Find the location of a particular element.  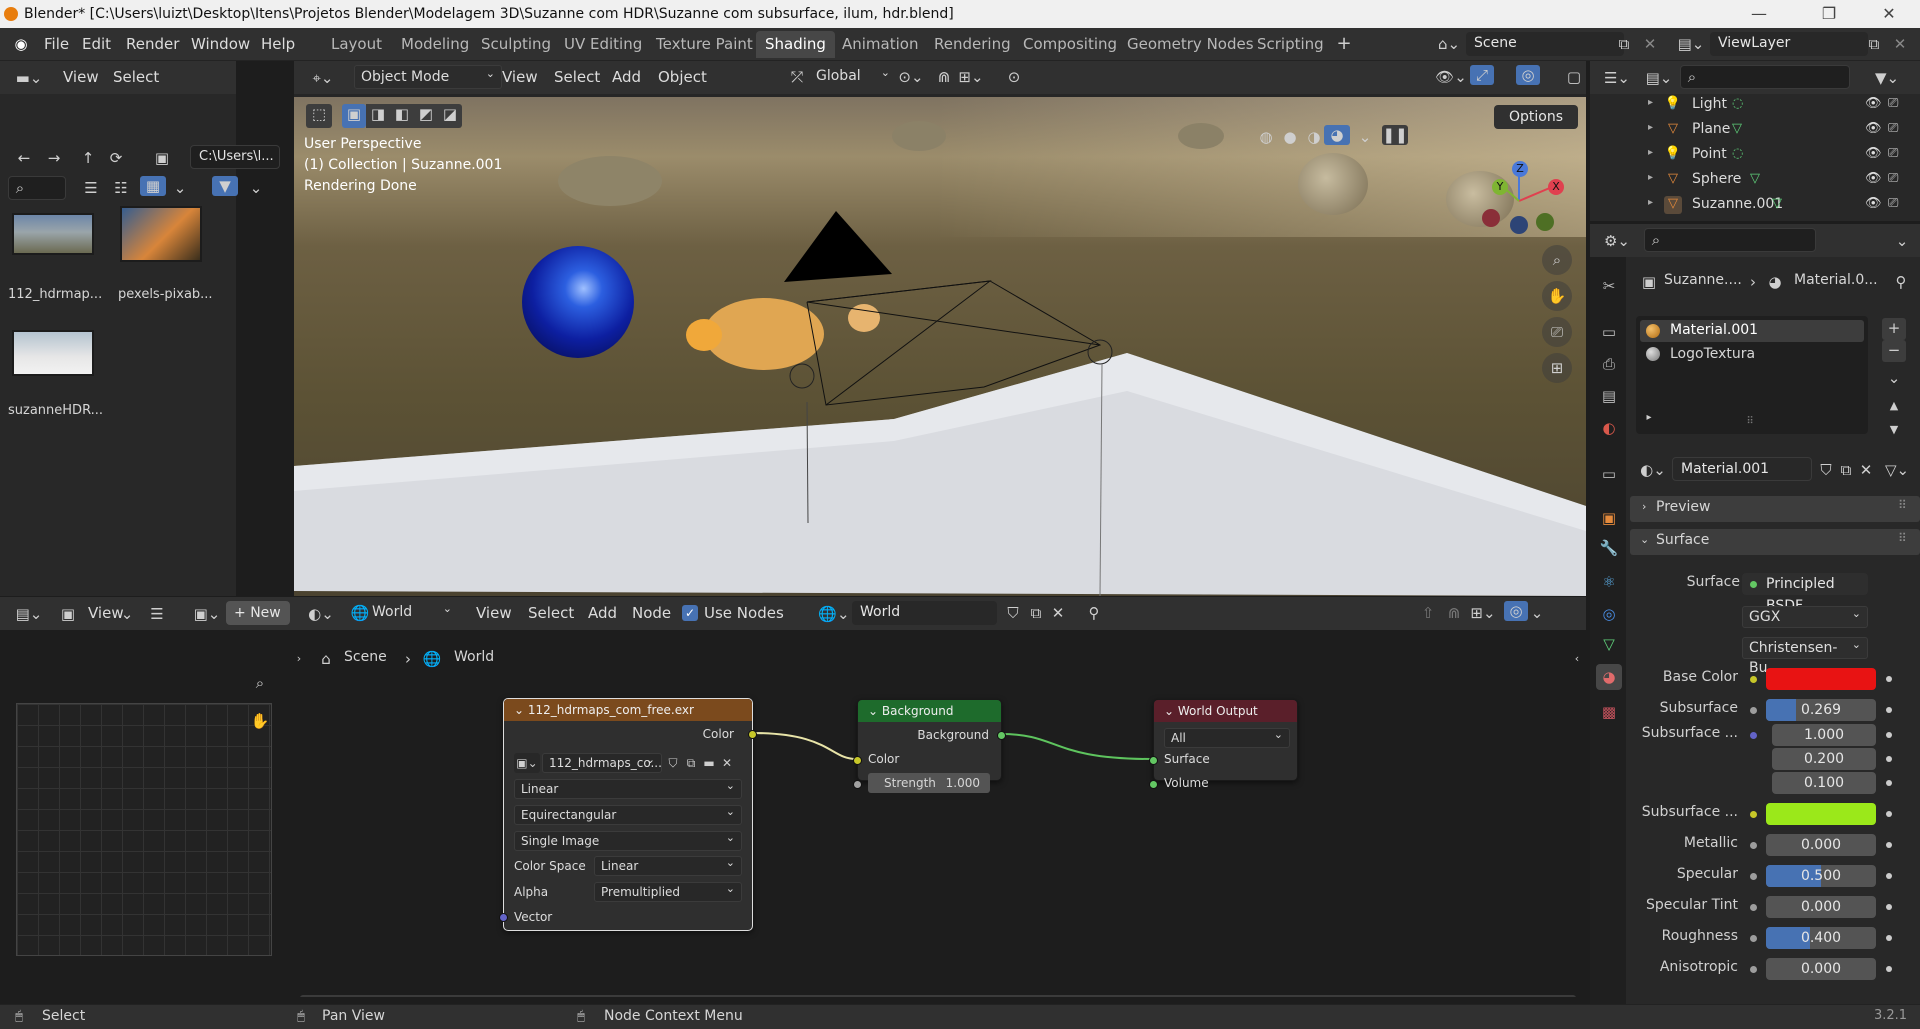

new-image-icon: ⧉ is located at coordinates (691, 763).